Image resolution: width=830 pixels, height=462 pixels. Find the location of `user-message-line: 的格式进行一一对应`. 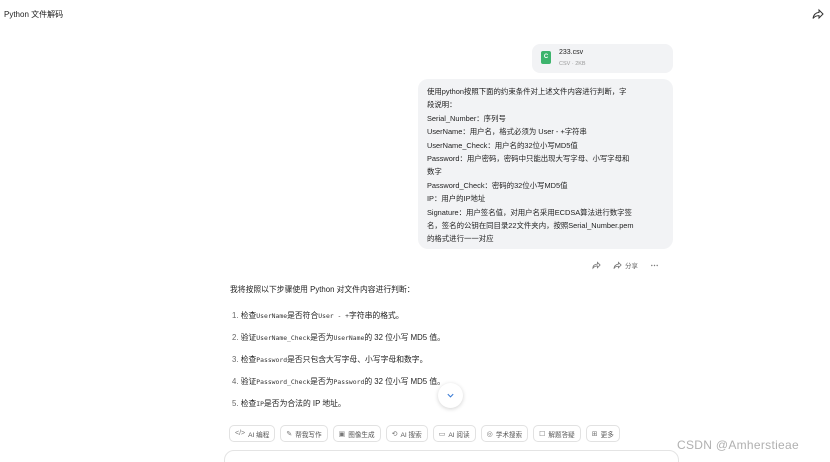

user-message-line: 的格式进行一一对应 is located at coordinates (460, 239).